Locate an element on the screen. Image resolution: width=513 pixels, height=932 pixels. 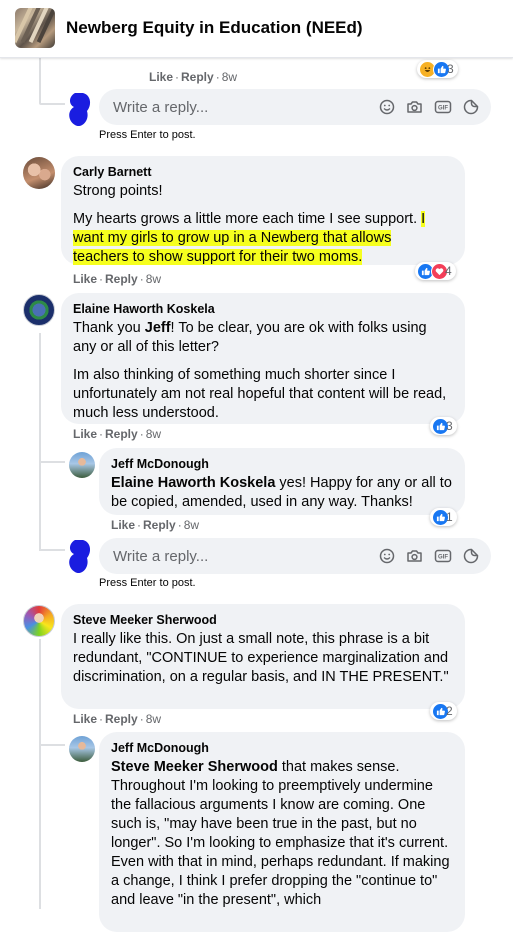
author-name: Carly Barnett is located at coordinates (263, 172).